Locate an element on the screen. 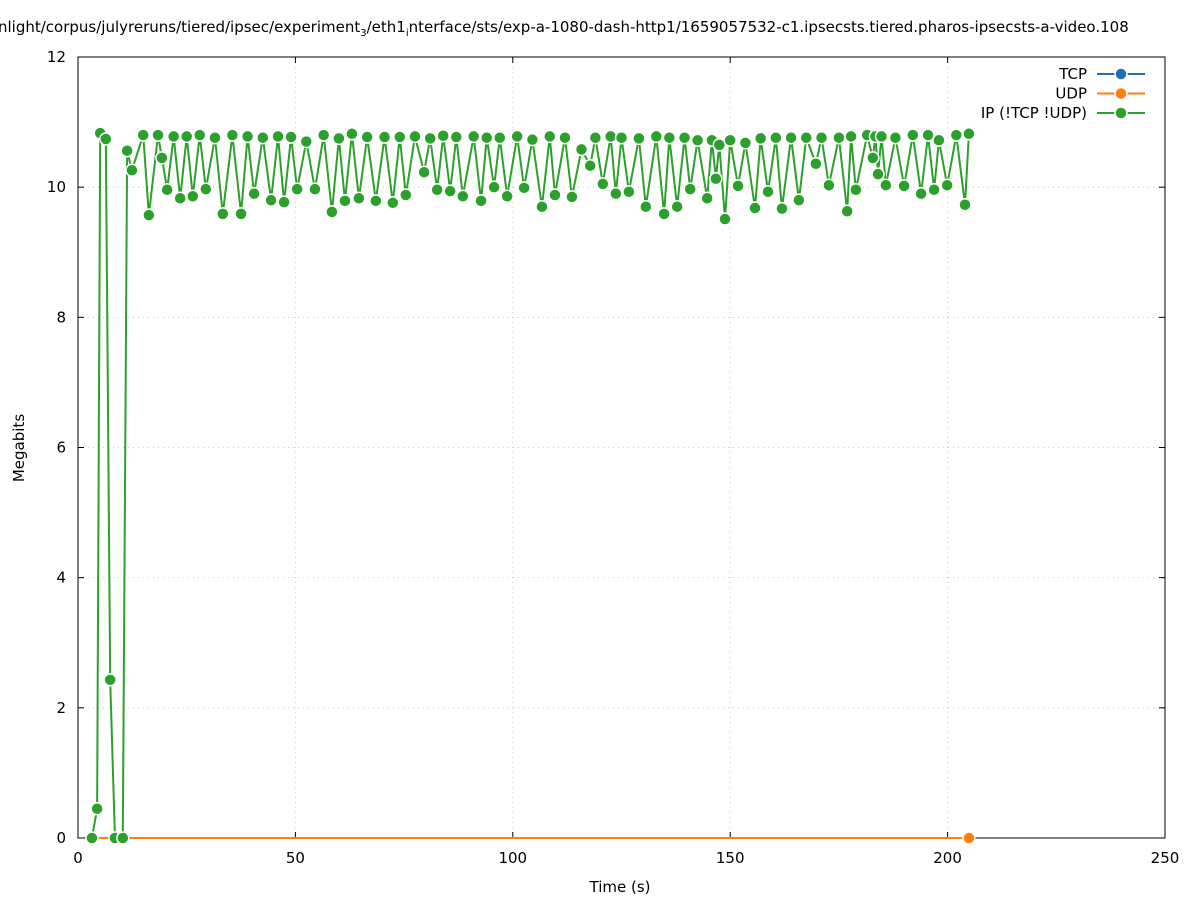 This screenshot has width=1197, height=900. x-tick-label: 0 is located at coordinates (78, 858).